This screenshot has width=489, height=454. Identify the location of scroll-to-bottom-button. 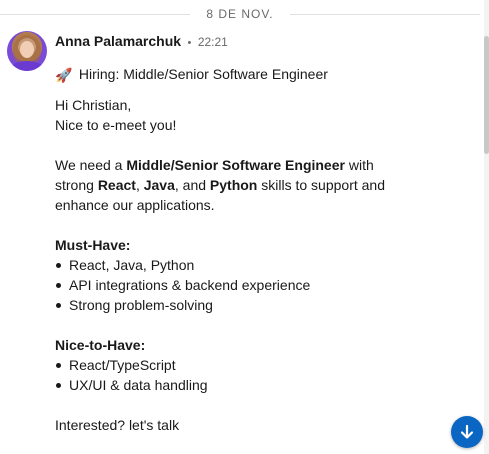
(467, 432).